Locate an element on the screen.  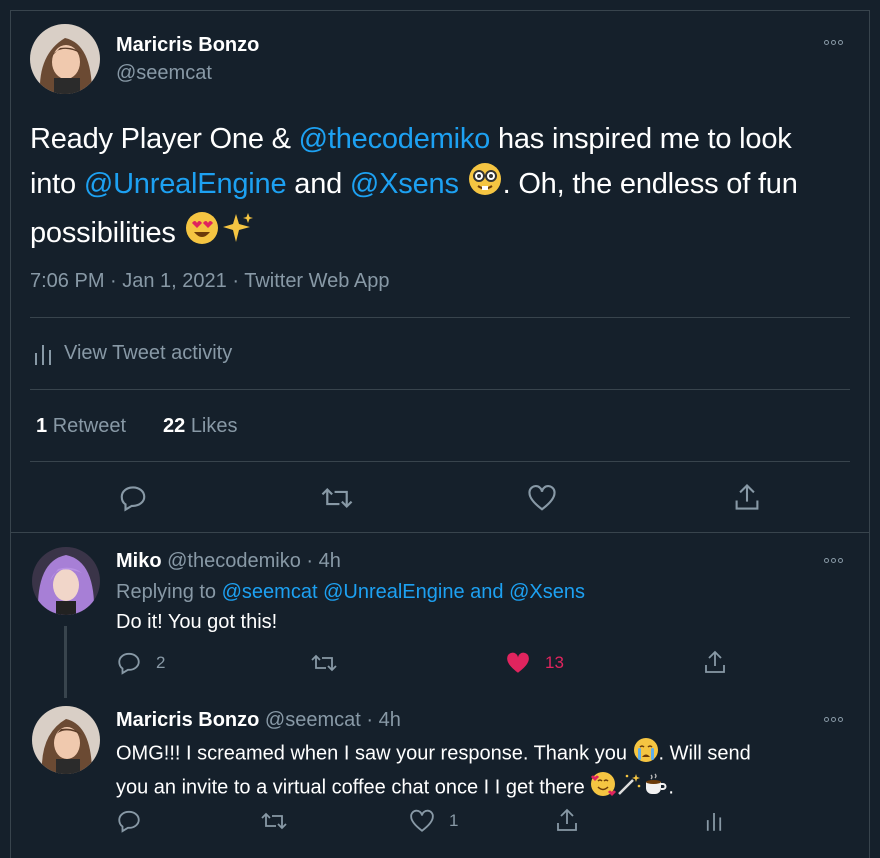
likes-label: Likes is located at coordinates (214, 426).